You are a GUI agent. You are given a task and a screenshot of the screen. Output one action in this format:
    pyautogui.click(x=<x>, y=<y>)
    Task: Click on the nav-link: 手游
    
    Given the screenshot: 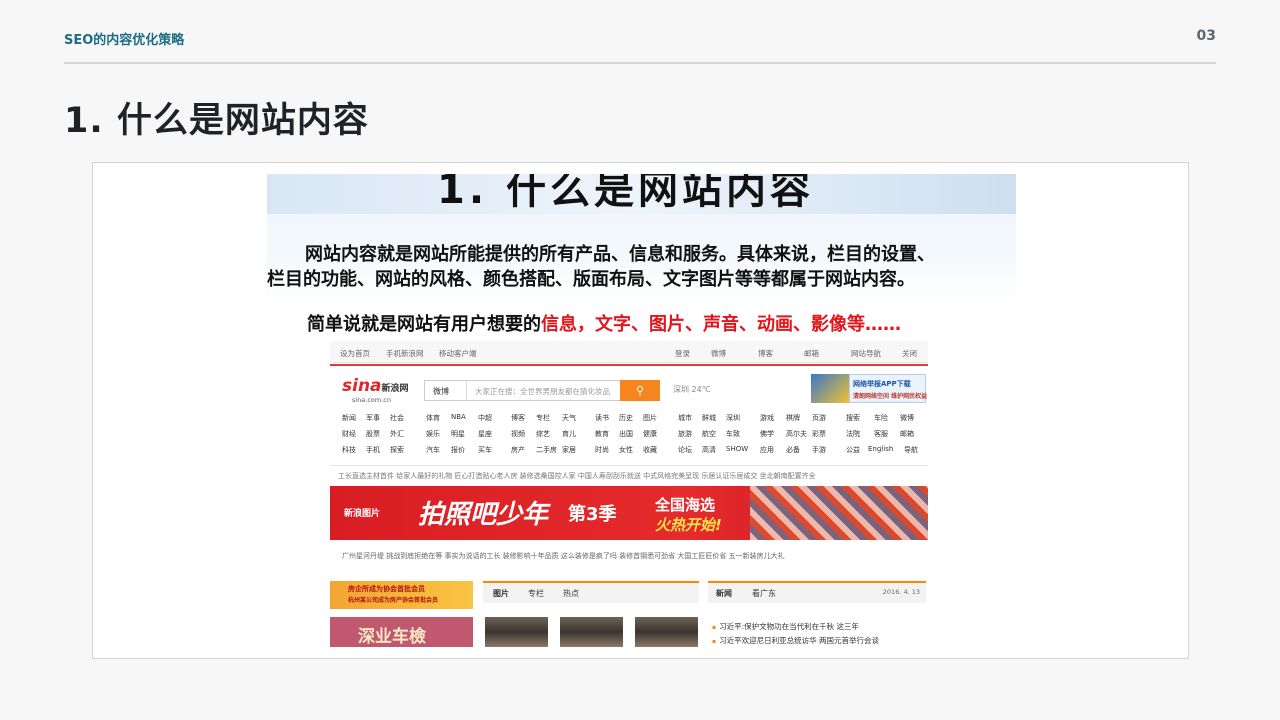 What is the action you would take?
    pyautogui.click(x=819, y=450)
    